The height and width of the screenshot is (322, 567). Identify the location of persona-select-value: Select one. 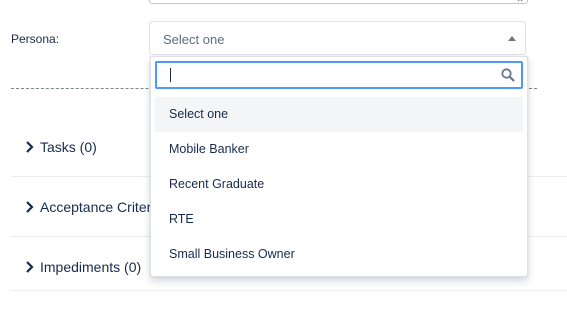
(194, 39).